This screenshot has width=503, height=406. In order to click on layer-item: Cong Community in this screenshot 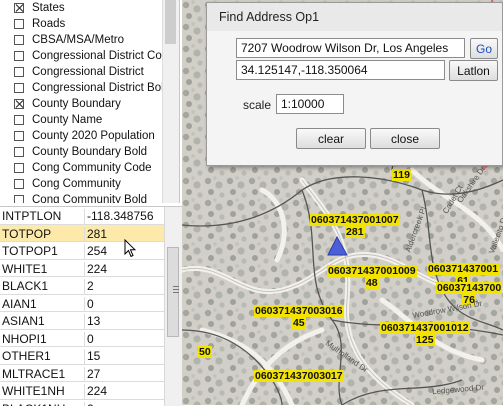, I will do `click(60, 183)`.